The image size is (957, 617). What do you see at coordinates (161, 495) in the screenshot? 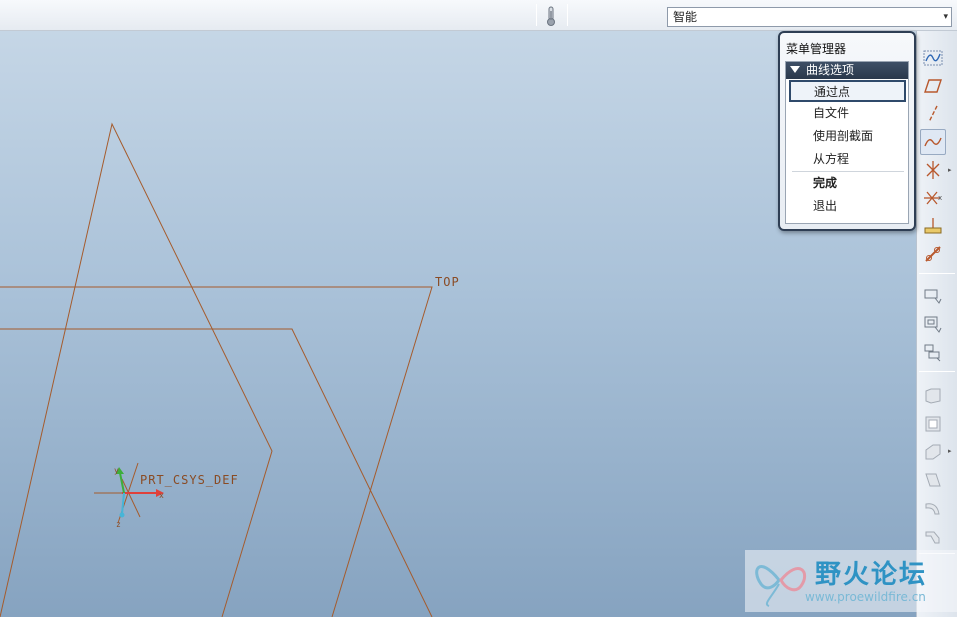
I see `csys-x-label: x` at bounding box center [161, 495].